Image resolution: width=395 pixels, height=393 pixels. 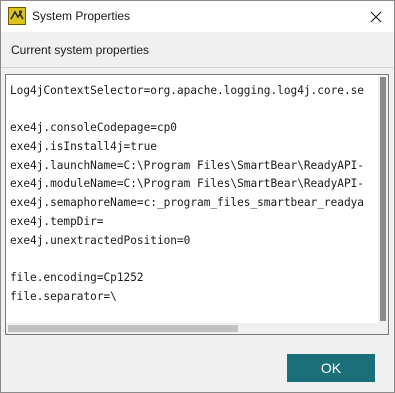 I want to click on horizontal-scroll-thumb, so click(x=123, y=328).